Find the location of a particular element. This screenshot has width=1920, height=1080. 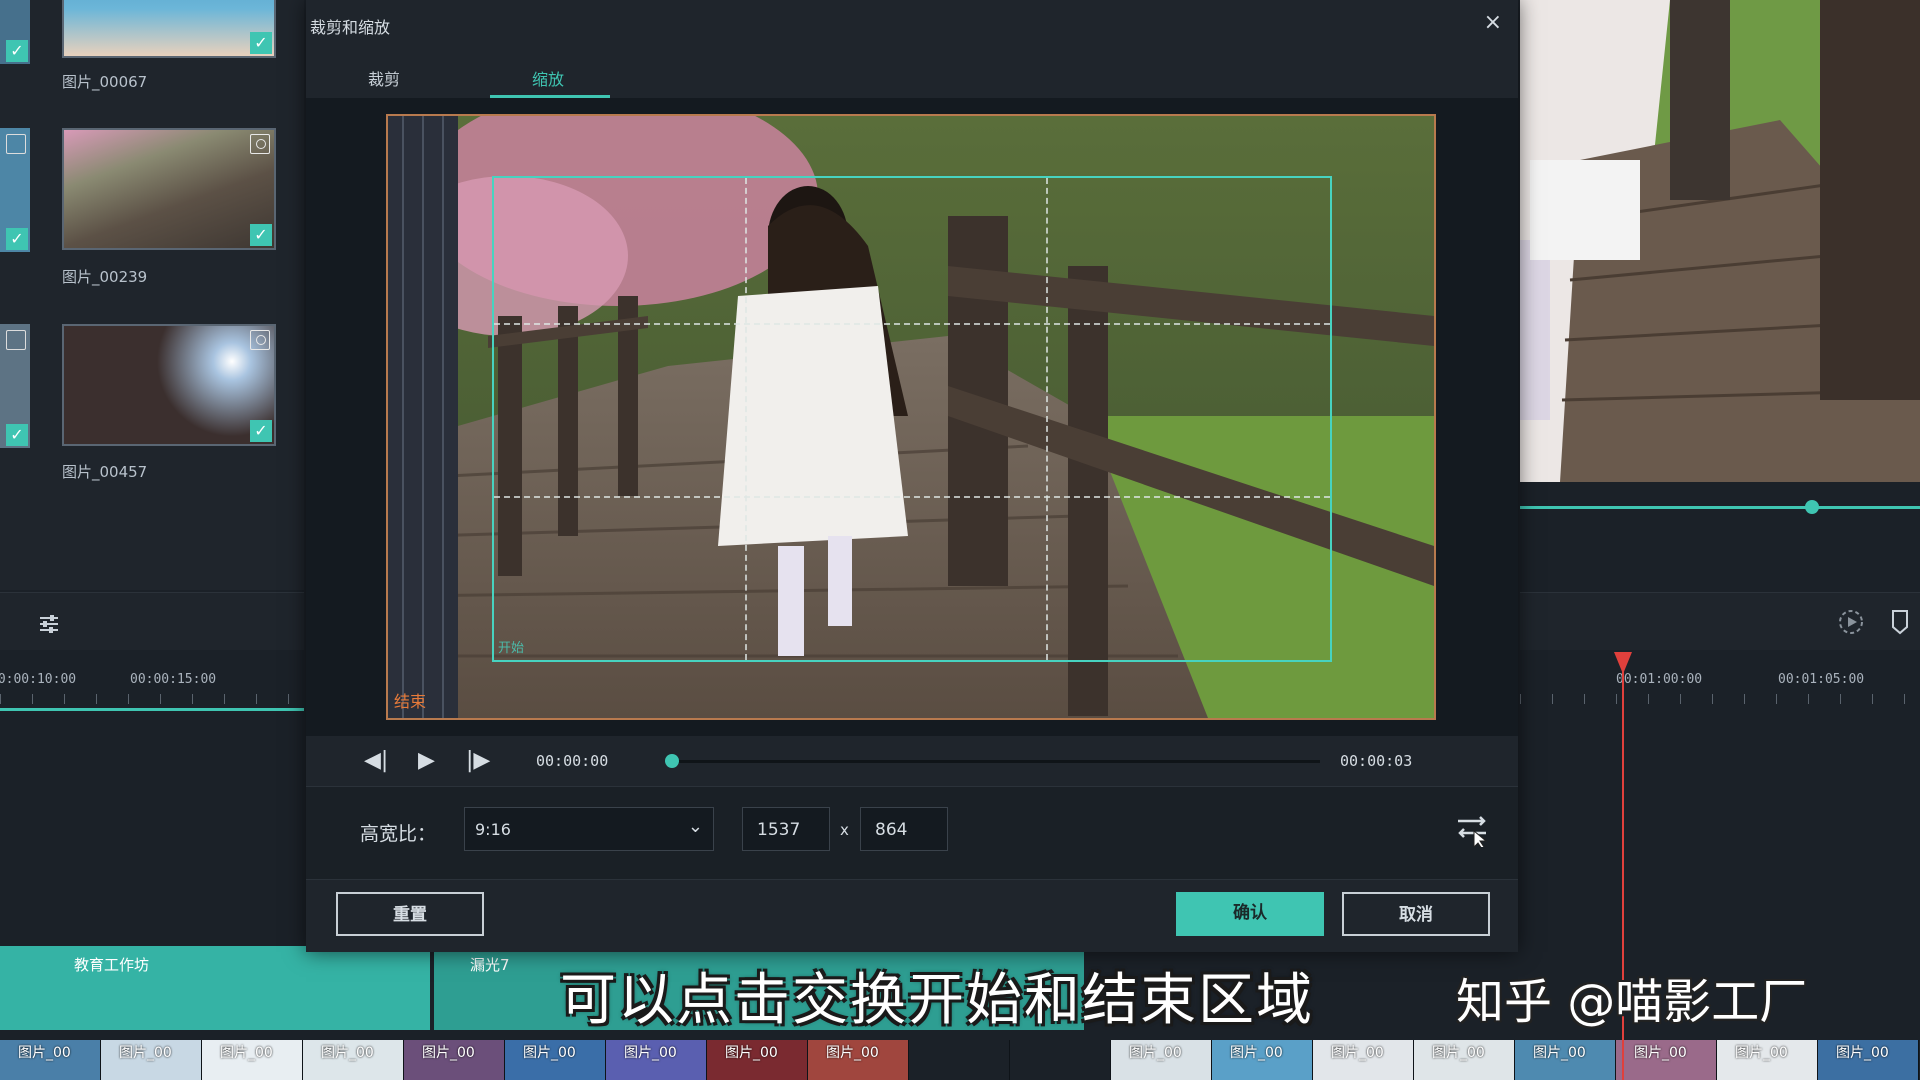

time-tick: 00:01:05:00 is located at coordinates (1821, 679).